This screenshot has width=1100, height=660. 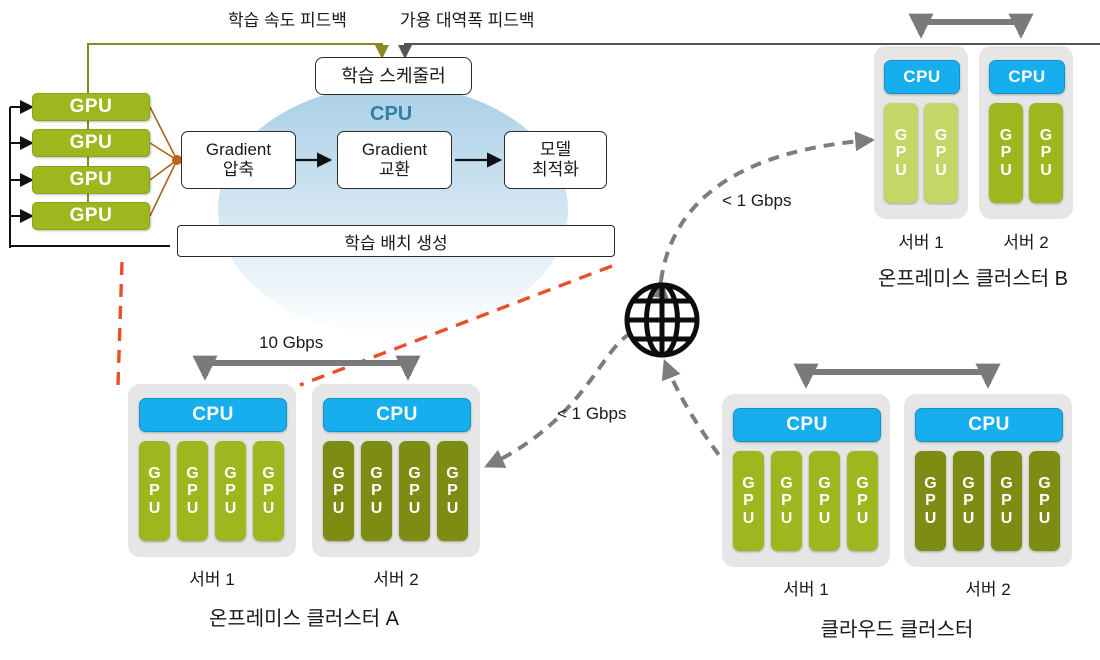 What do you see at coordinates (806, 480) in the screenshot?
I see `cloud-server-1: CPU GPU GPU GPU GPU` at bounding box center [806, 480].